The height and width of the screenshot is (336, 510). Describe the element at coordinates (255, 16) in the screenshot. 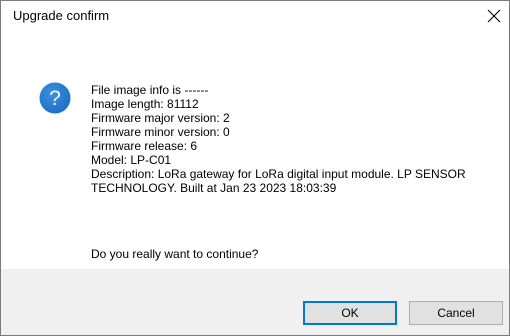

I see `title-bar: Upgrade confirm` at that location.